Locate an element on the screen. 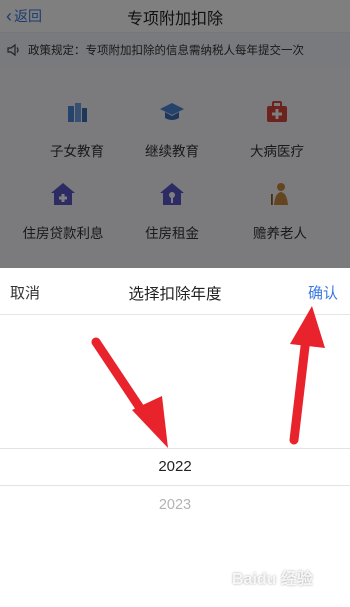 The height and width of the screenshot is (607, 350). picker-highlight-bottom is located at coordinates (175, 485).